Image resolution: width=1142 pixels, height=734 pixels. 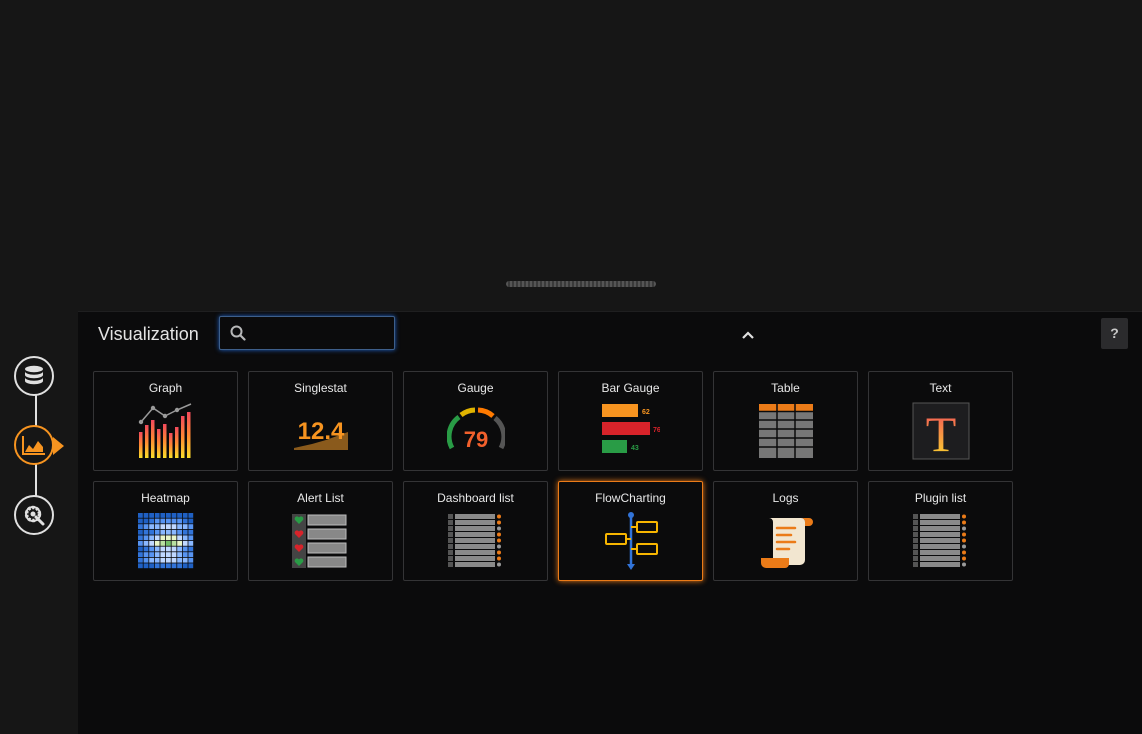 What do you see at coordinates (787, 543) in the screenshot?
I see `logs-icon` at bounding box center [787, 543].